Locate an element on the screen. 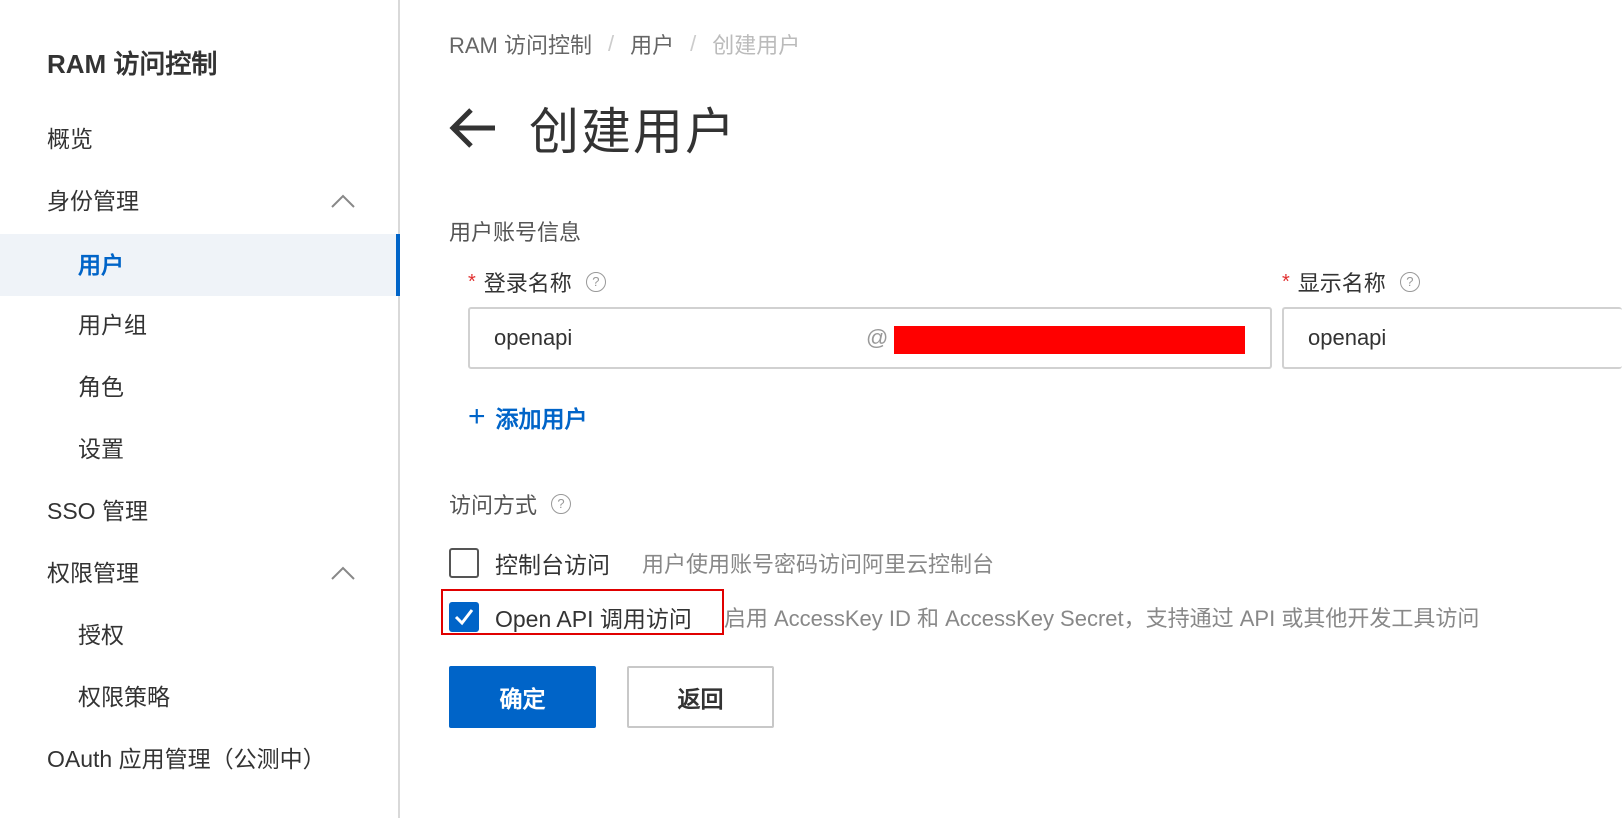  sidebar-item-oauth: OAuth 应用管理（公测中） is located at coordinates (199, 759).